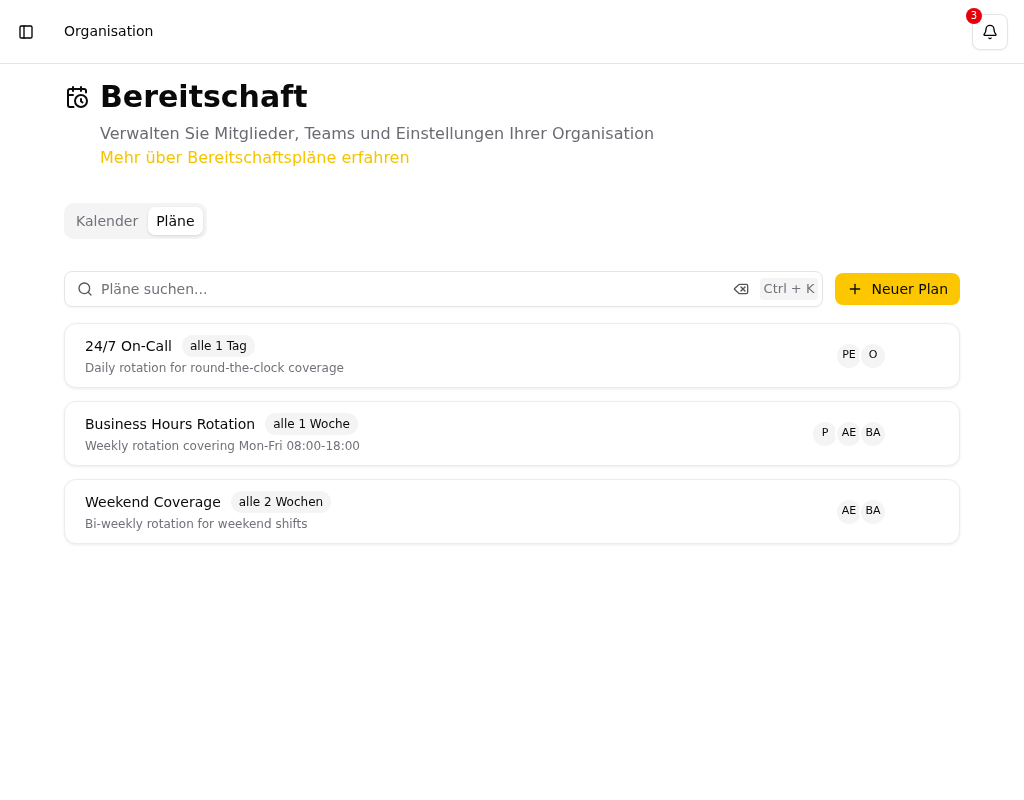 The width and height of the screenshot is (1024, 800). I want to click on member-avatar: P, so click(825, 433).